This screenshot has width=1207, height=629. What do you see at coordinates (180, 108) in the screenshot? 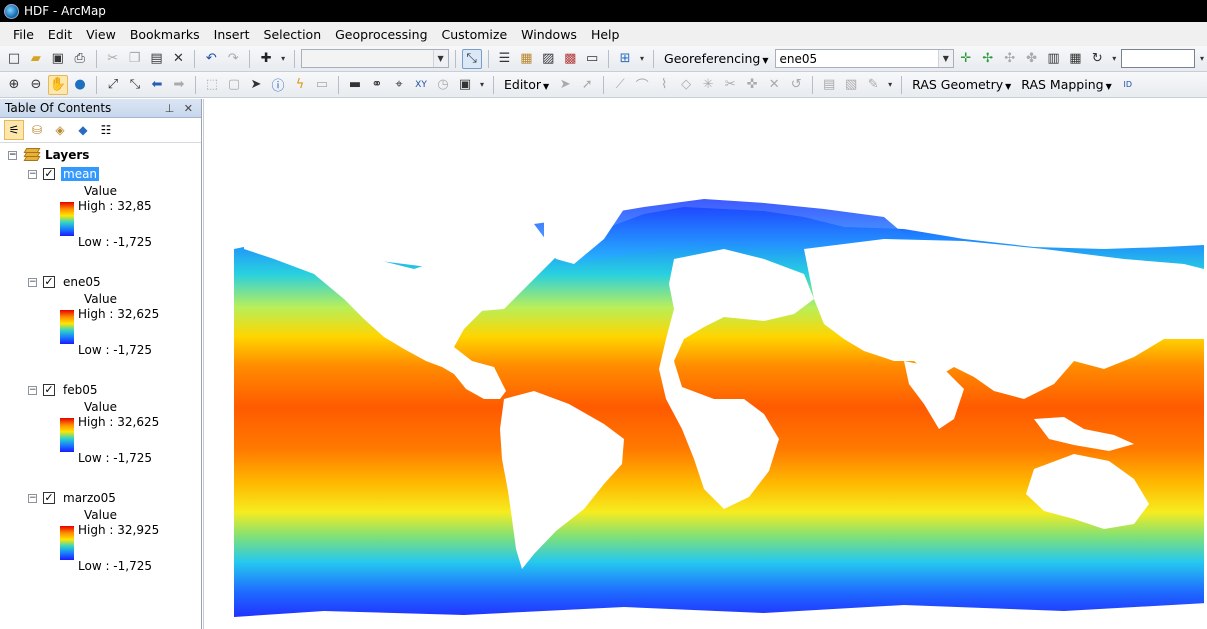
I see `pin-close-icon: ⊥ ✕` at bounding box center [180, 108].